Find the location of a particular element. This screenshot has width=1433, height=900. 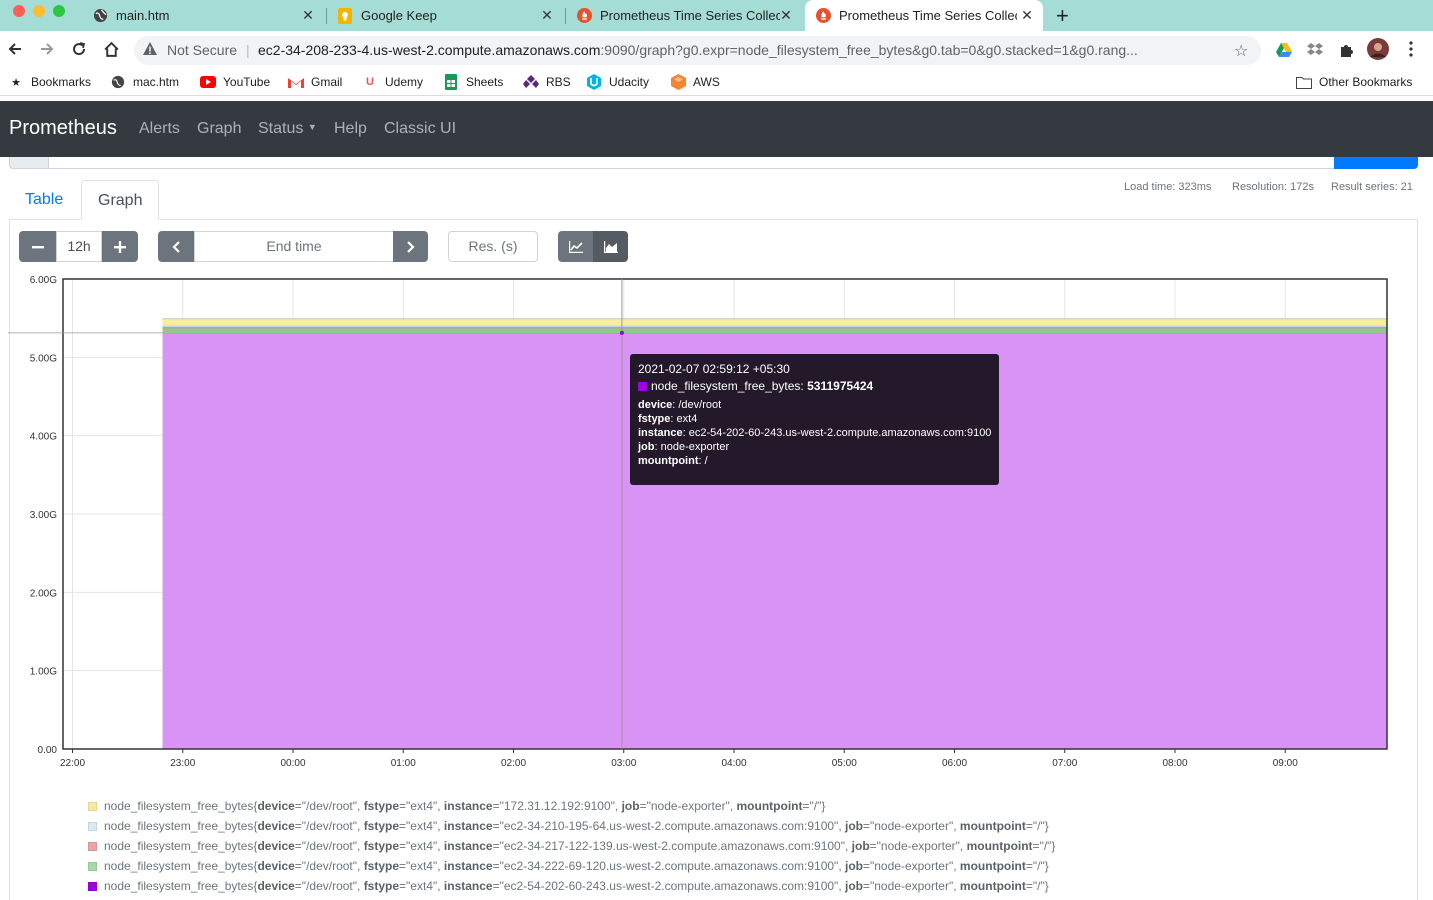

maximize-window-button is located at coordinates (59, 11).